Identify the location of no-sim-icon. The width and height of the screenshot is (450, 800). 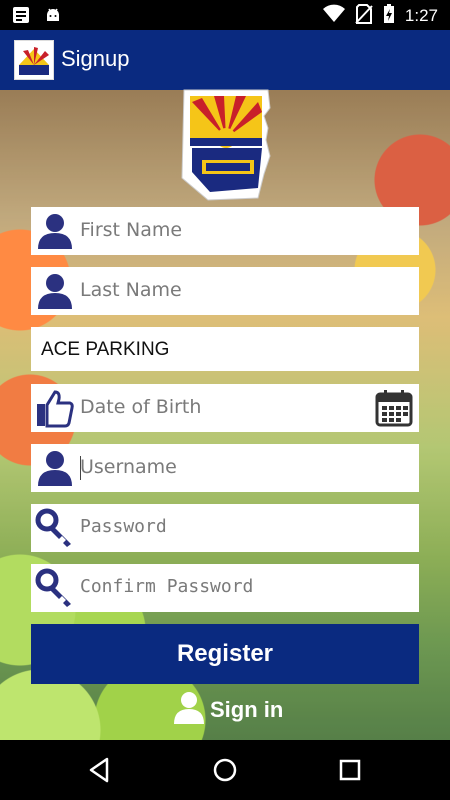
(364, 16).